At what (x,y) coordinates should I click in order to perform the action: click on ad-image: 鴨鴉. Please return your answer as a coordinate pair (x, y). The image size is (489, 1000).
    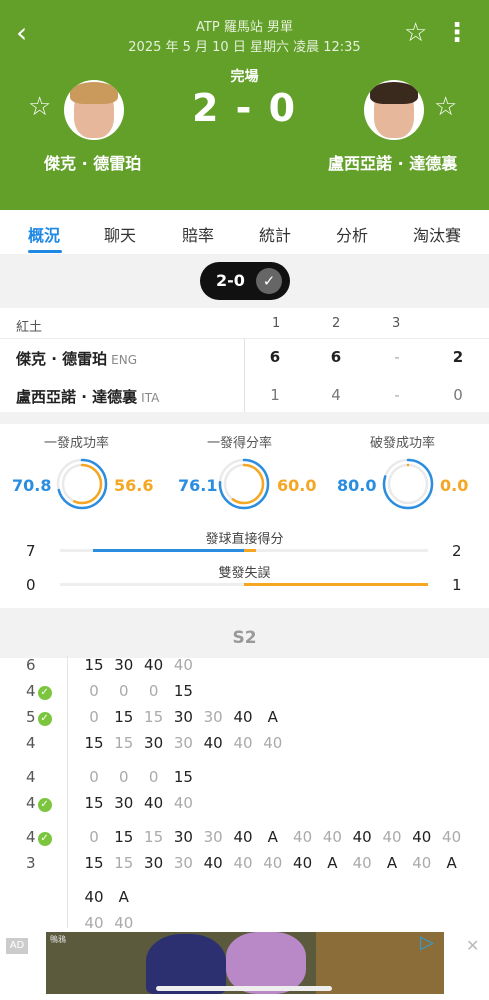
    Looking at the image, I should click on (245, 963).